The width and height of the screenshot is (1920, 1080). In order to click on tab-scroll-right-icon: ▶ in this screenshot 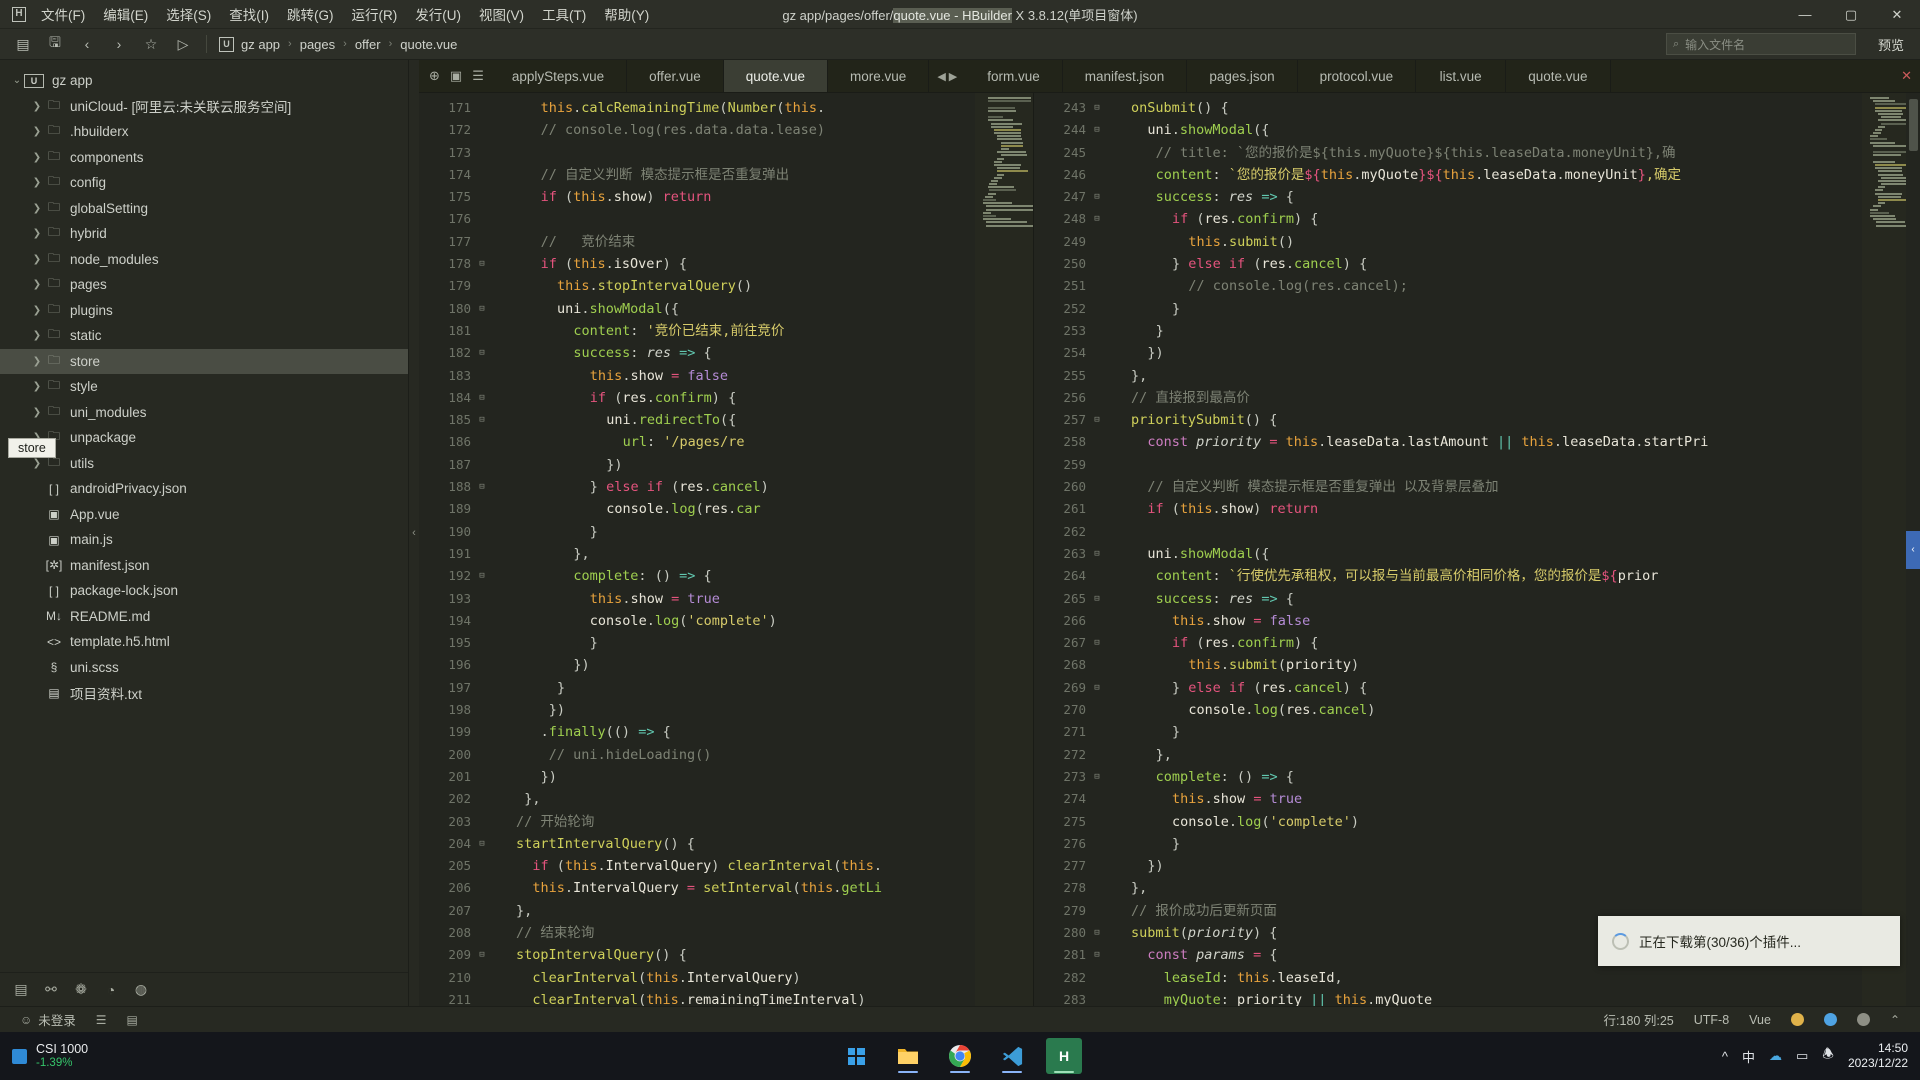, I will do `click(953, 76)`.